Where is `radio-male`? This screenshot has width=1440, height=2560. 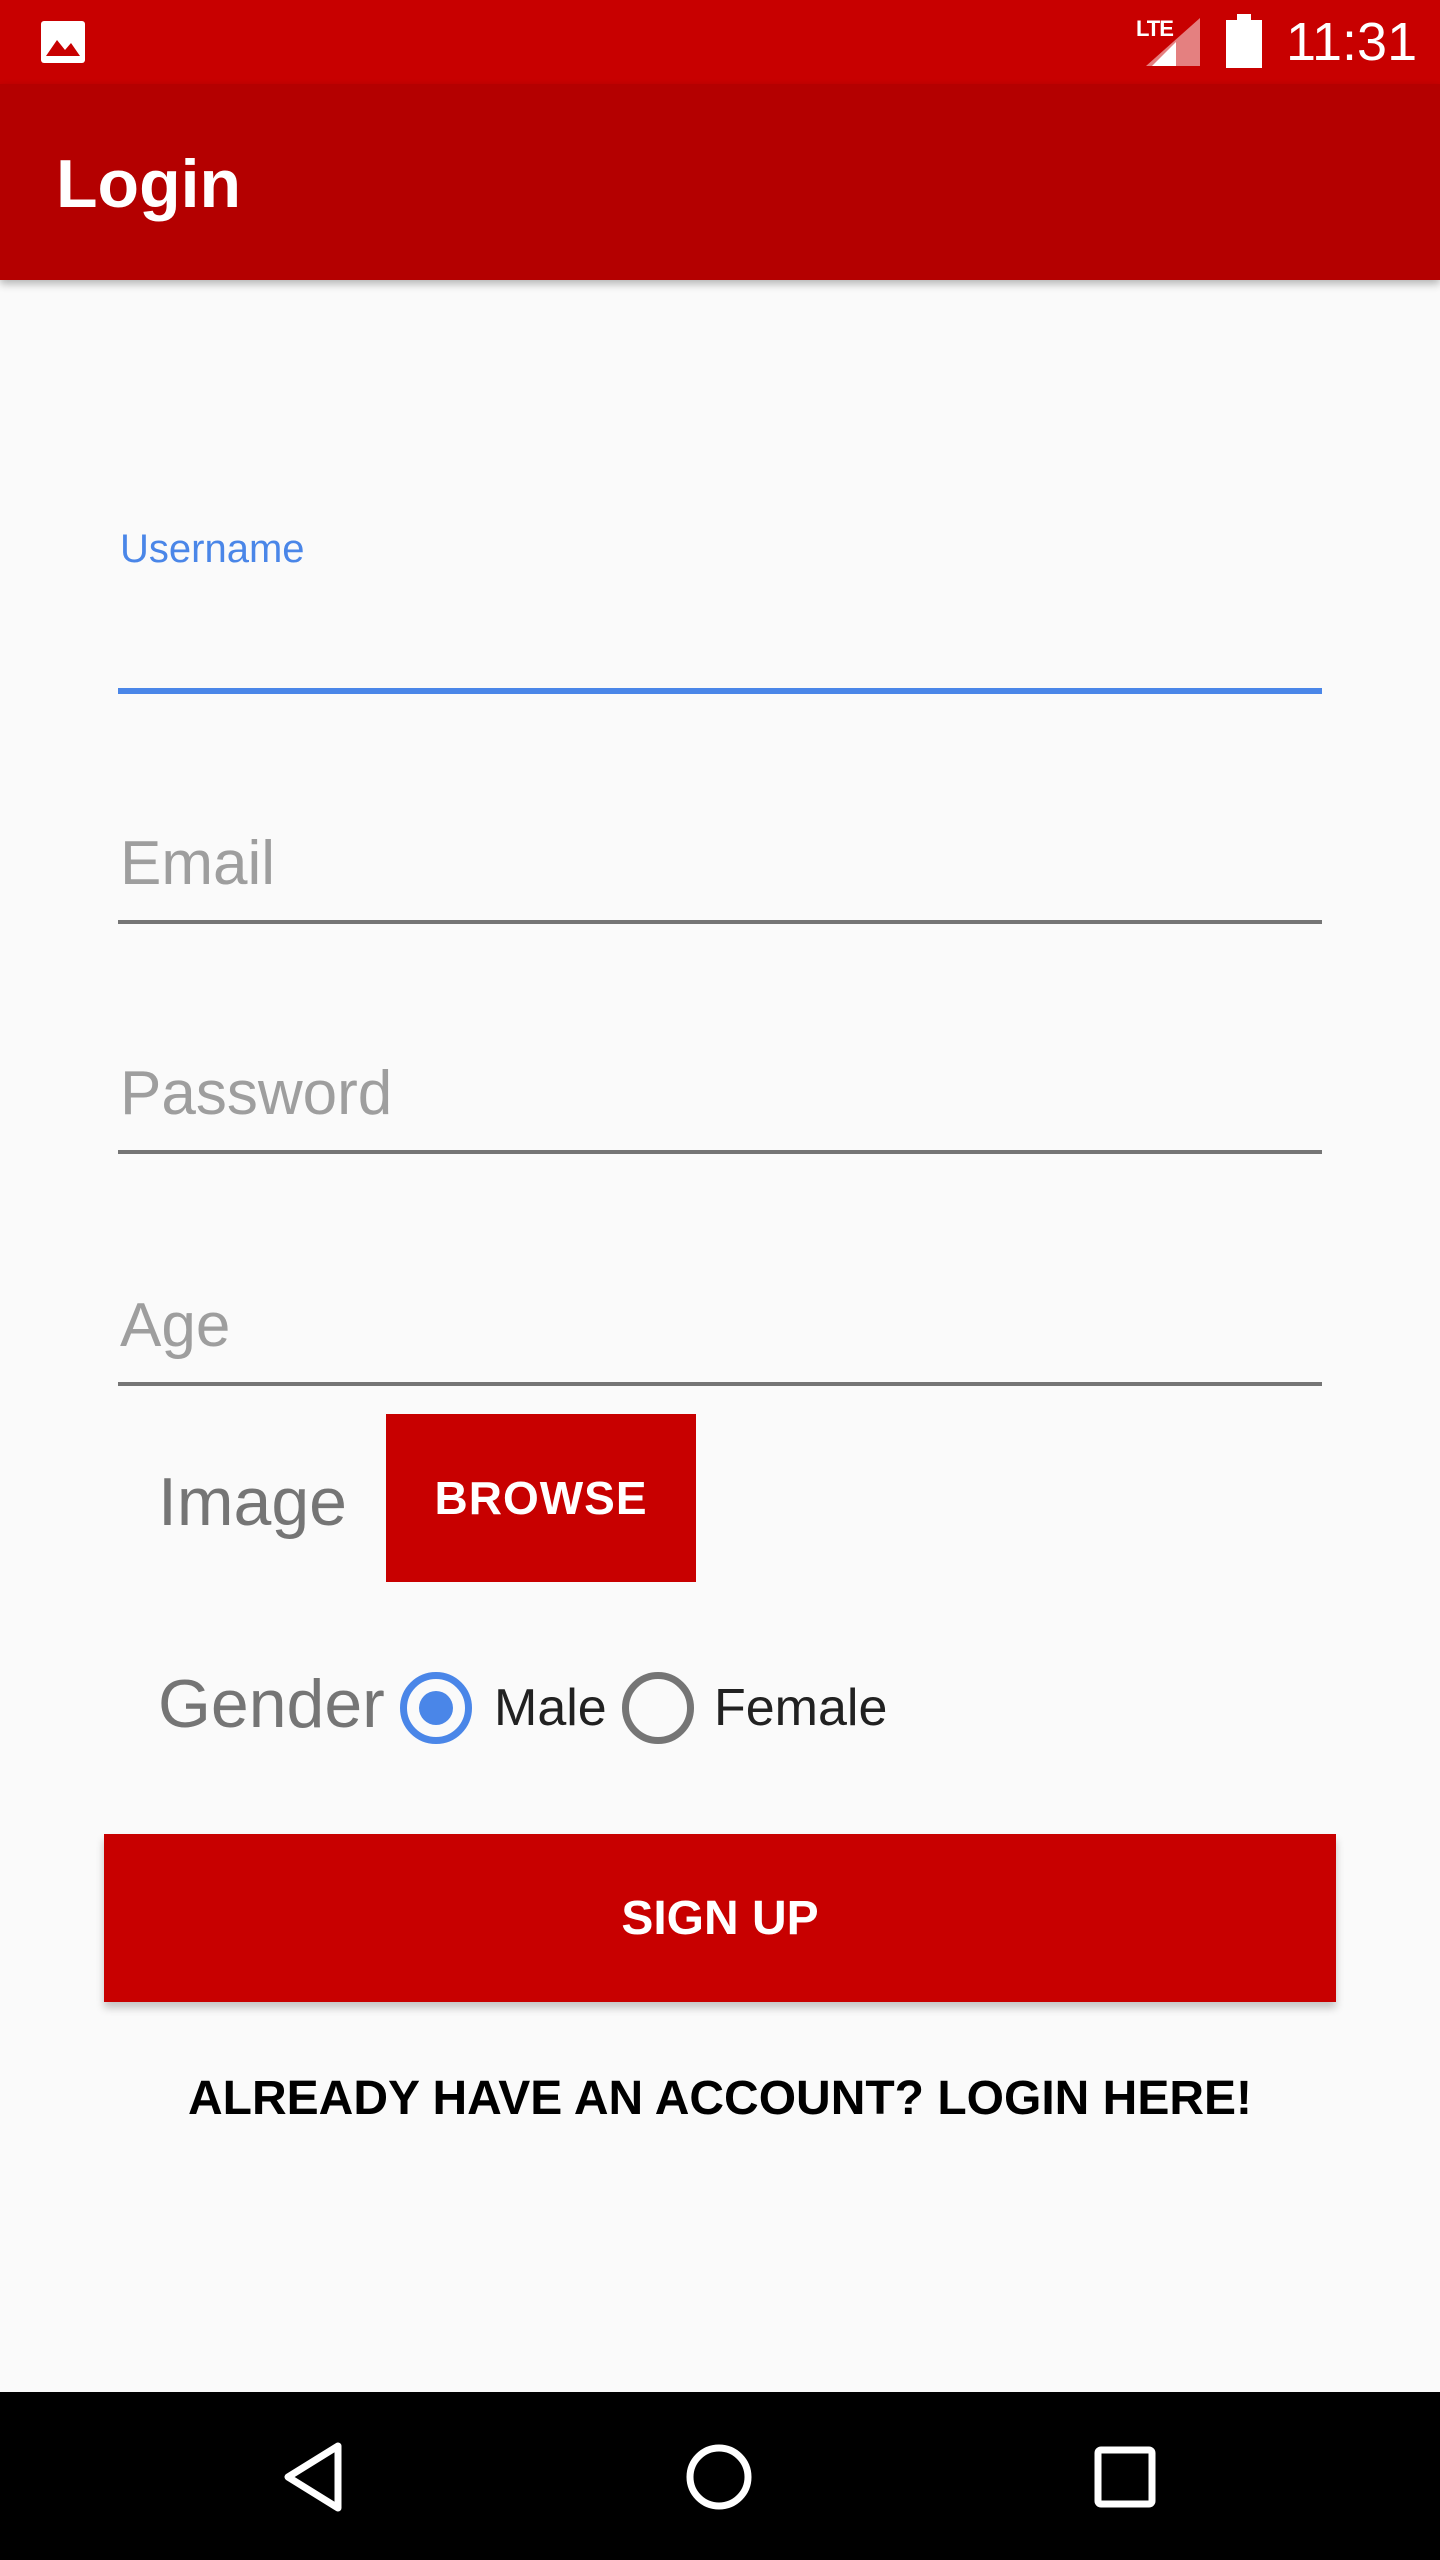 radio-male is located at coordinates (436, 1708).